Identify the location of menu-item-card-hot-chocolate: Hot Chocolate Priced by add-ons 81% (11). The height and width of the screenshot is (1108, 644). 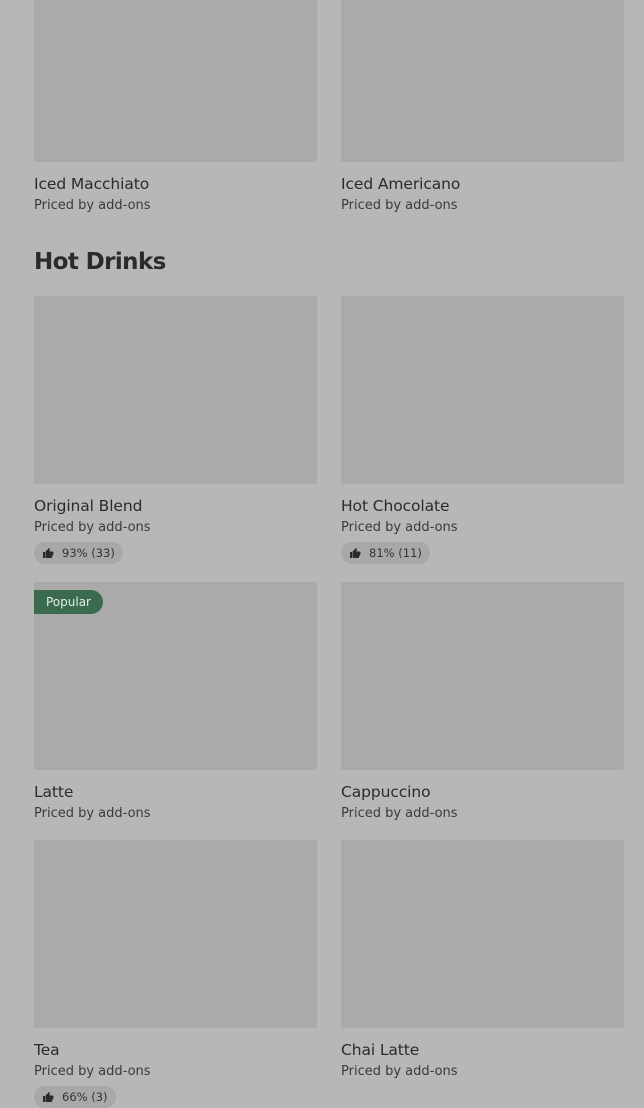
(482, 430).